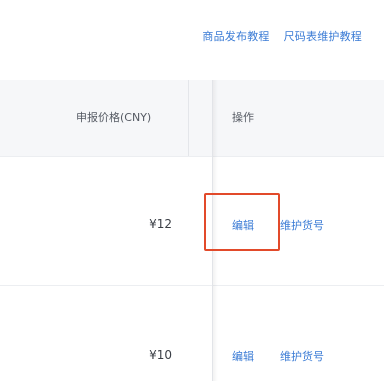 The width and height of the screenshot is (384, 381). Describe the element at coordinates (282, 36) in the screenshot. I see `help-links: 商品发布教程 尺码表维护教程` at that location.